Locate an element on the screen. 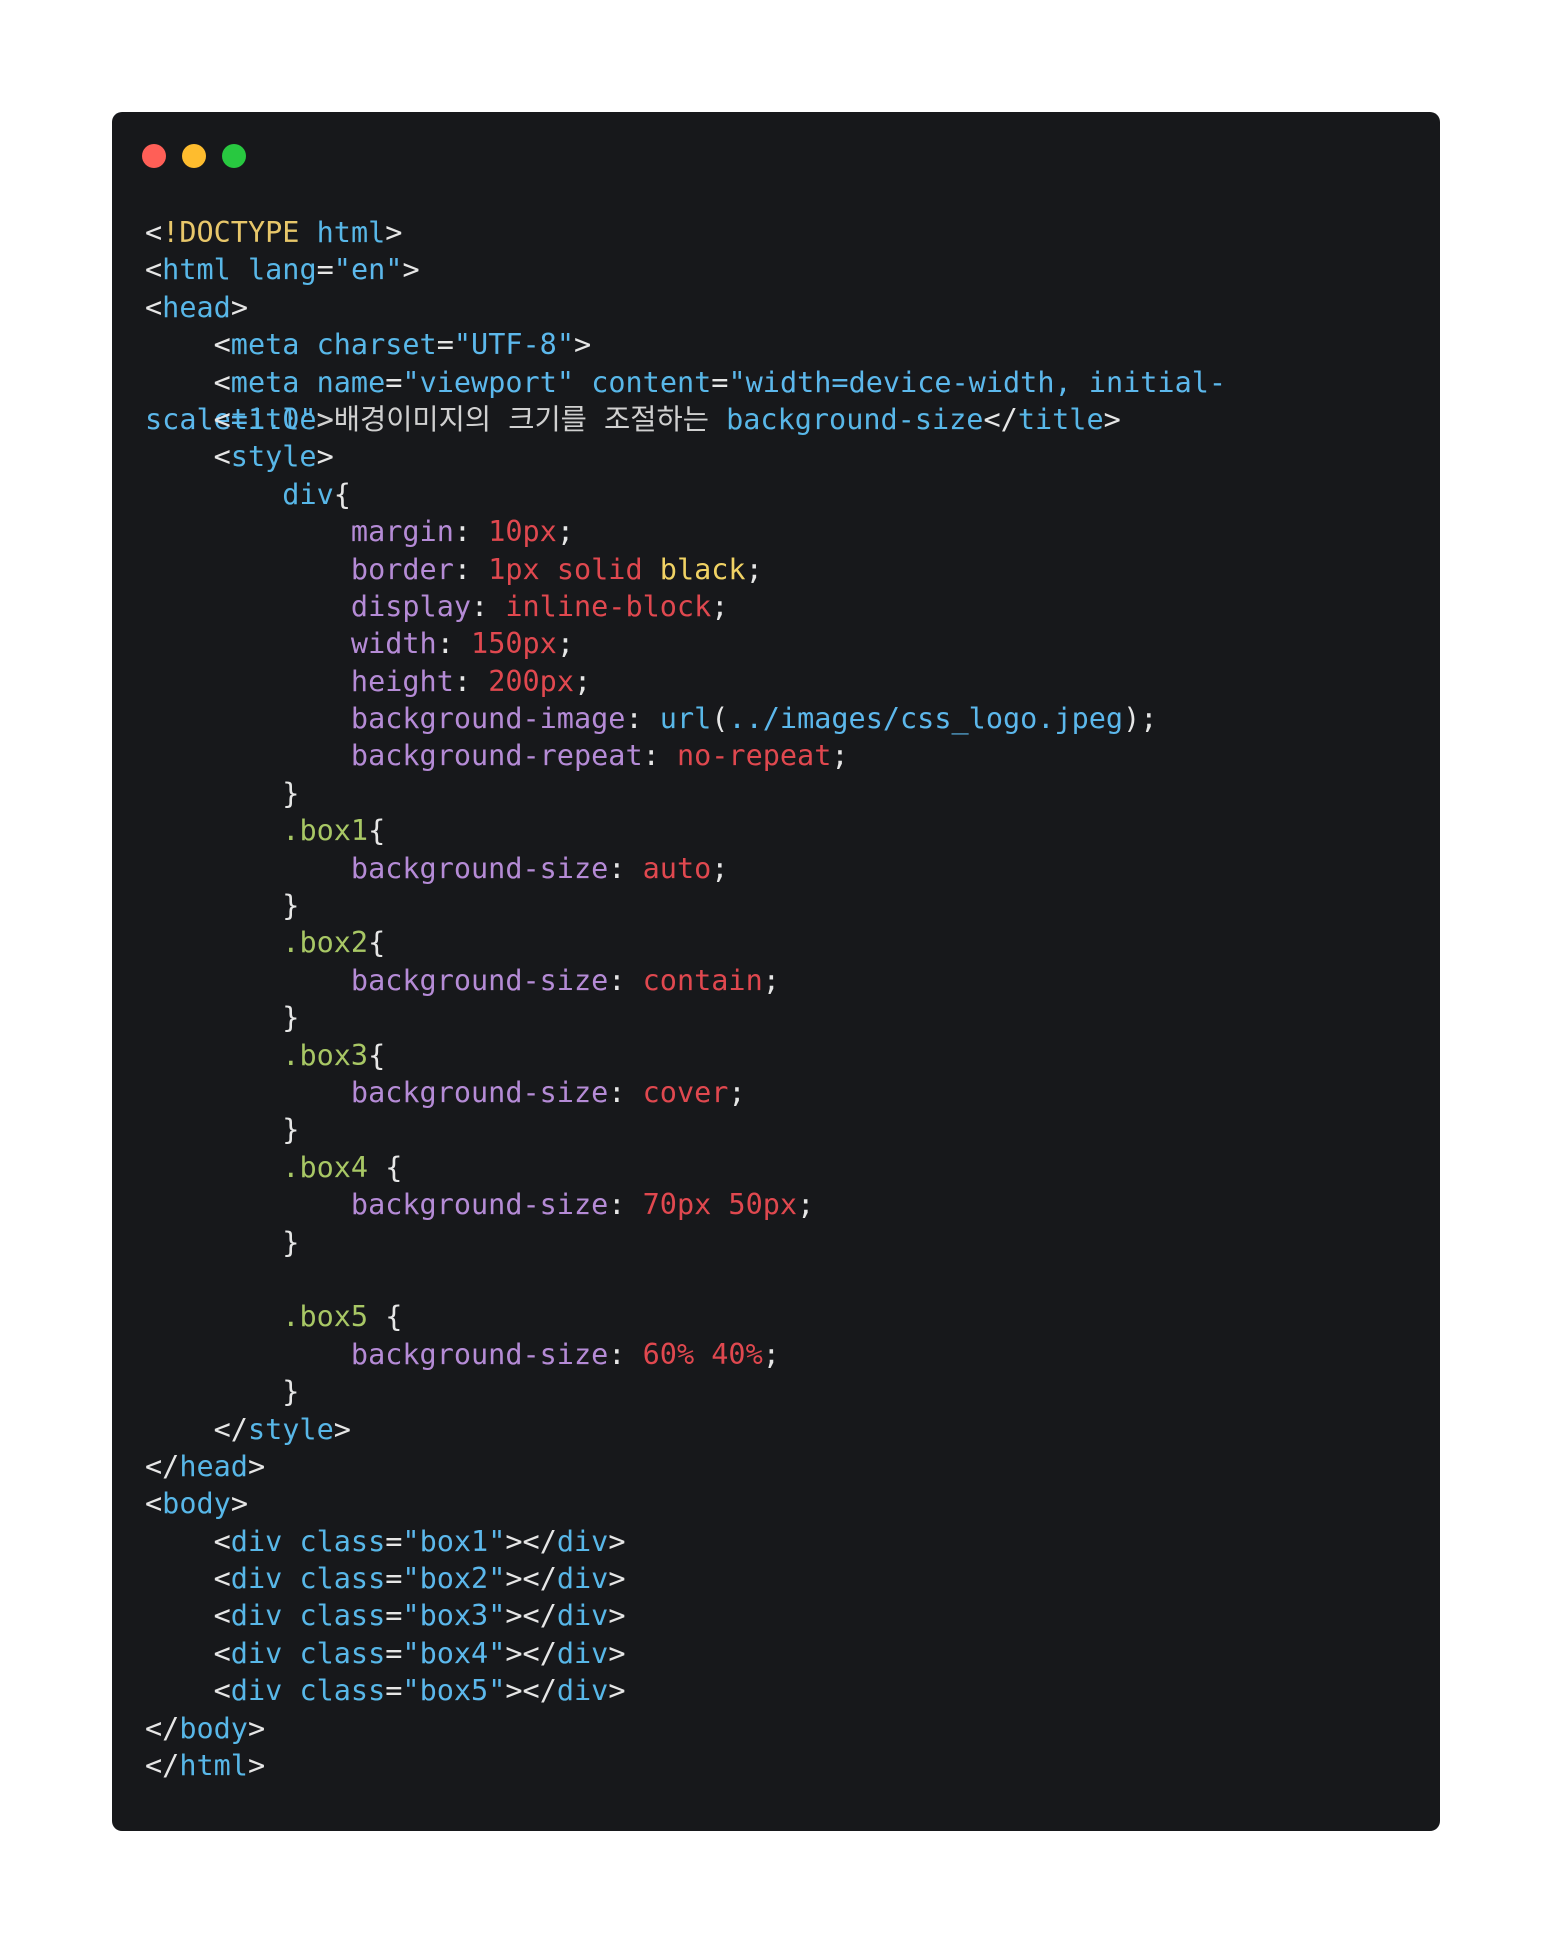 This screenshot has height=1936, width=1548. code-token: "box4" is located at coordinates (454, 1653).